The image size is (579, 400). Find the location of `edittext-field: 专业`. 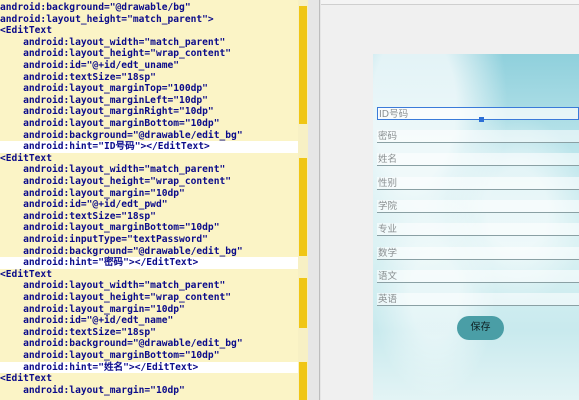

edittext-field: 专业 is located at coordinates (478, 229).